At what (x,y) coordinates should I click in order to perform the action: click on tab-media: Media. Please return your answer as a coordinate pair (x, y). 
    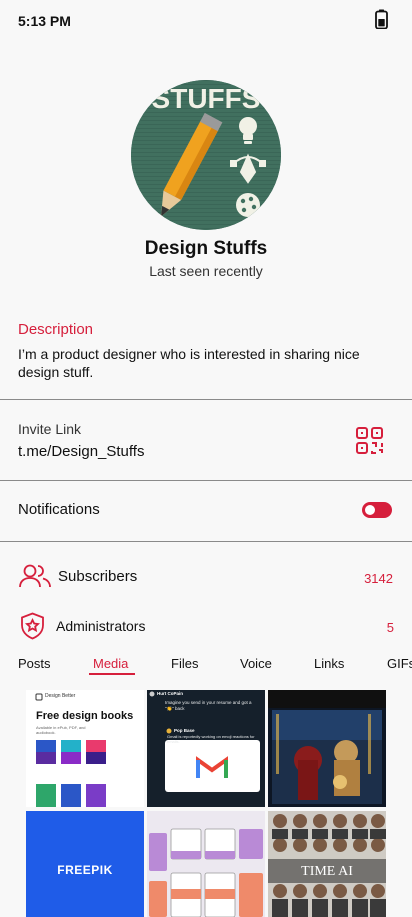
    Looking at the image, I should click on (110, 663).